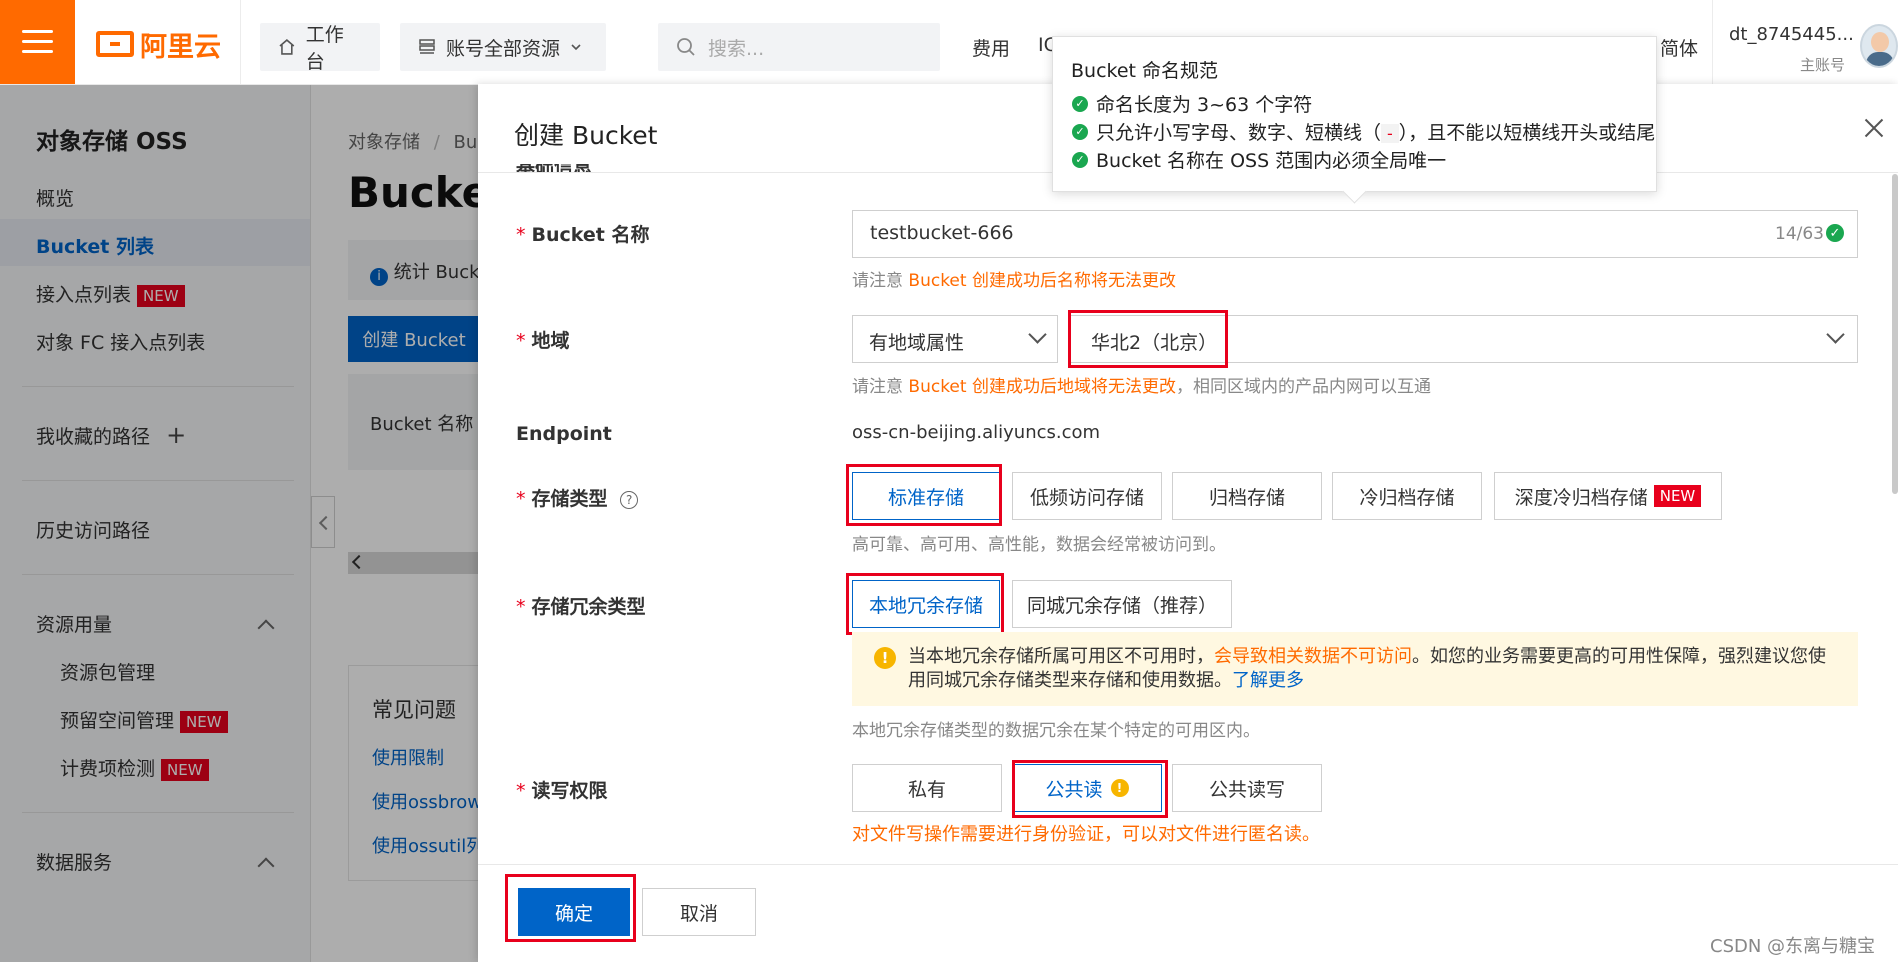 This screenshot has width=1898, height=962. Describe the element at coordinates (564, 434) in the screenshot. I see `label-endpoint: Endpoint` at that location.